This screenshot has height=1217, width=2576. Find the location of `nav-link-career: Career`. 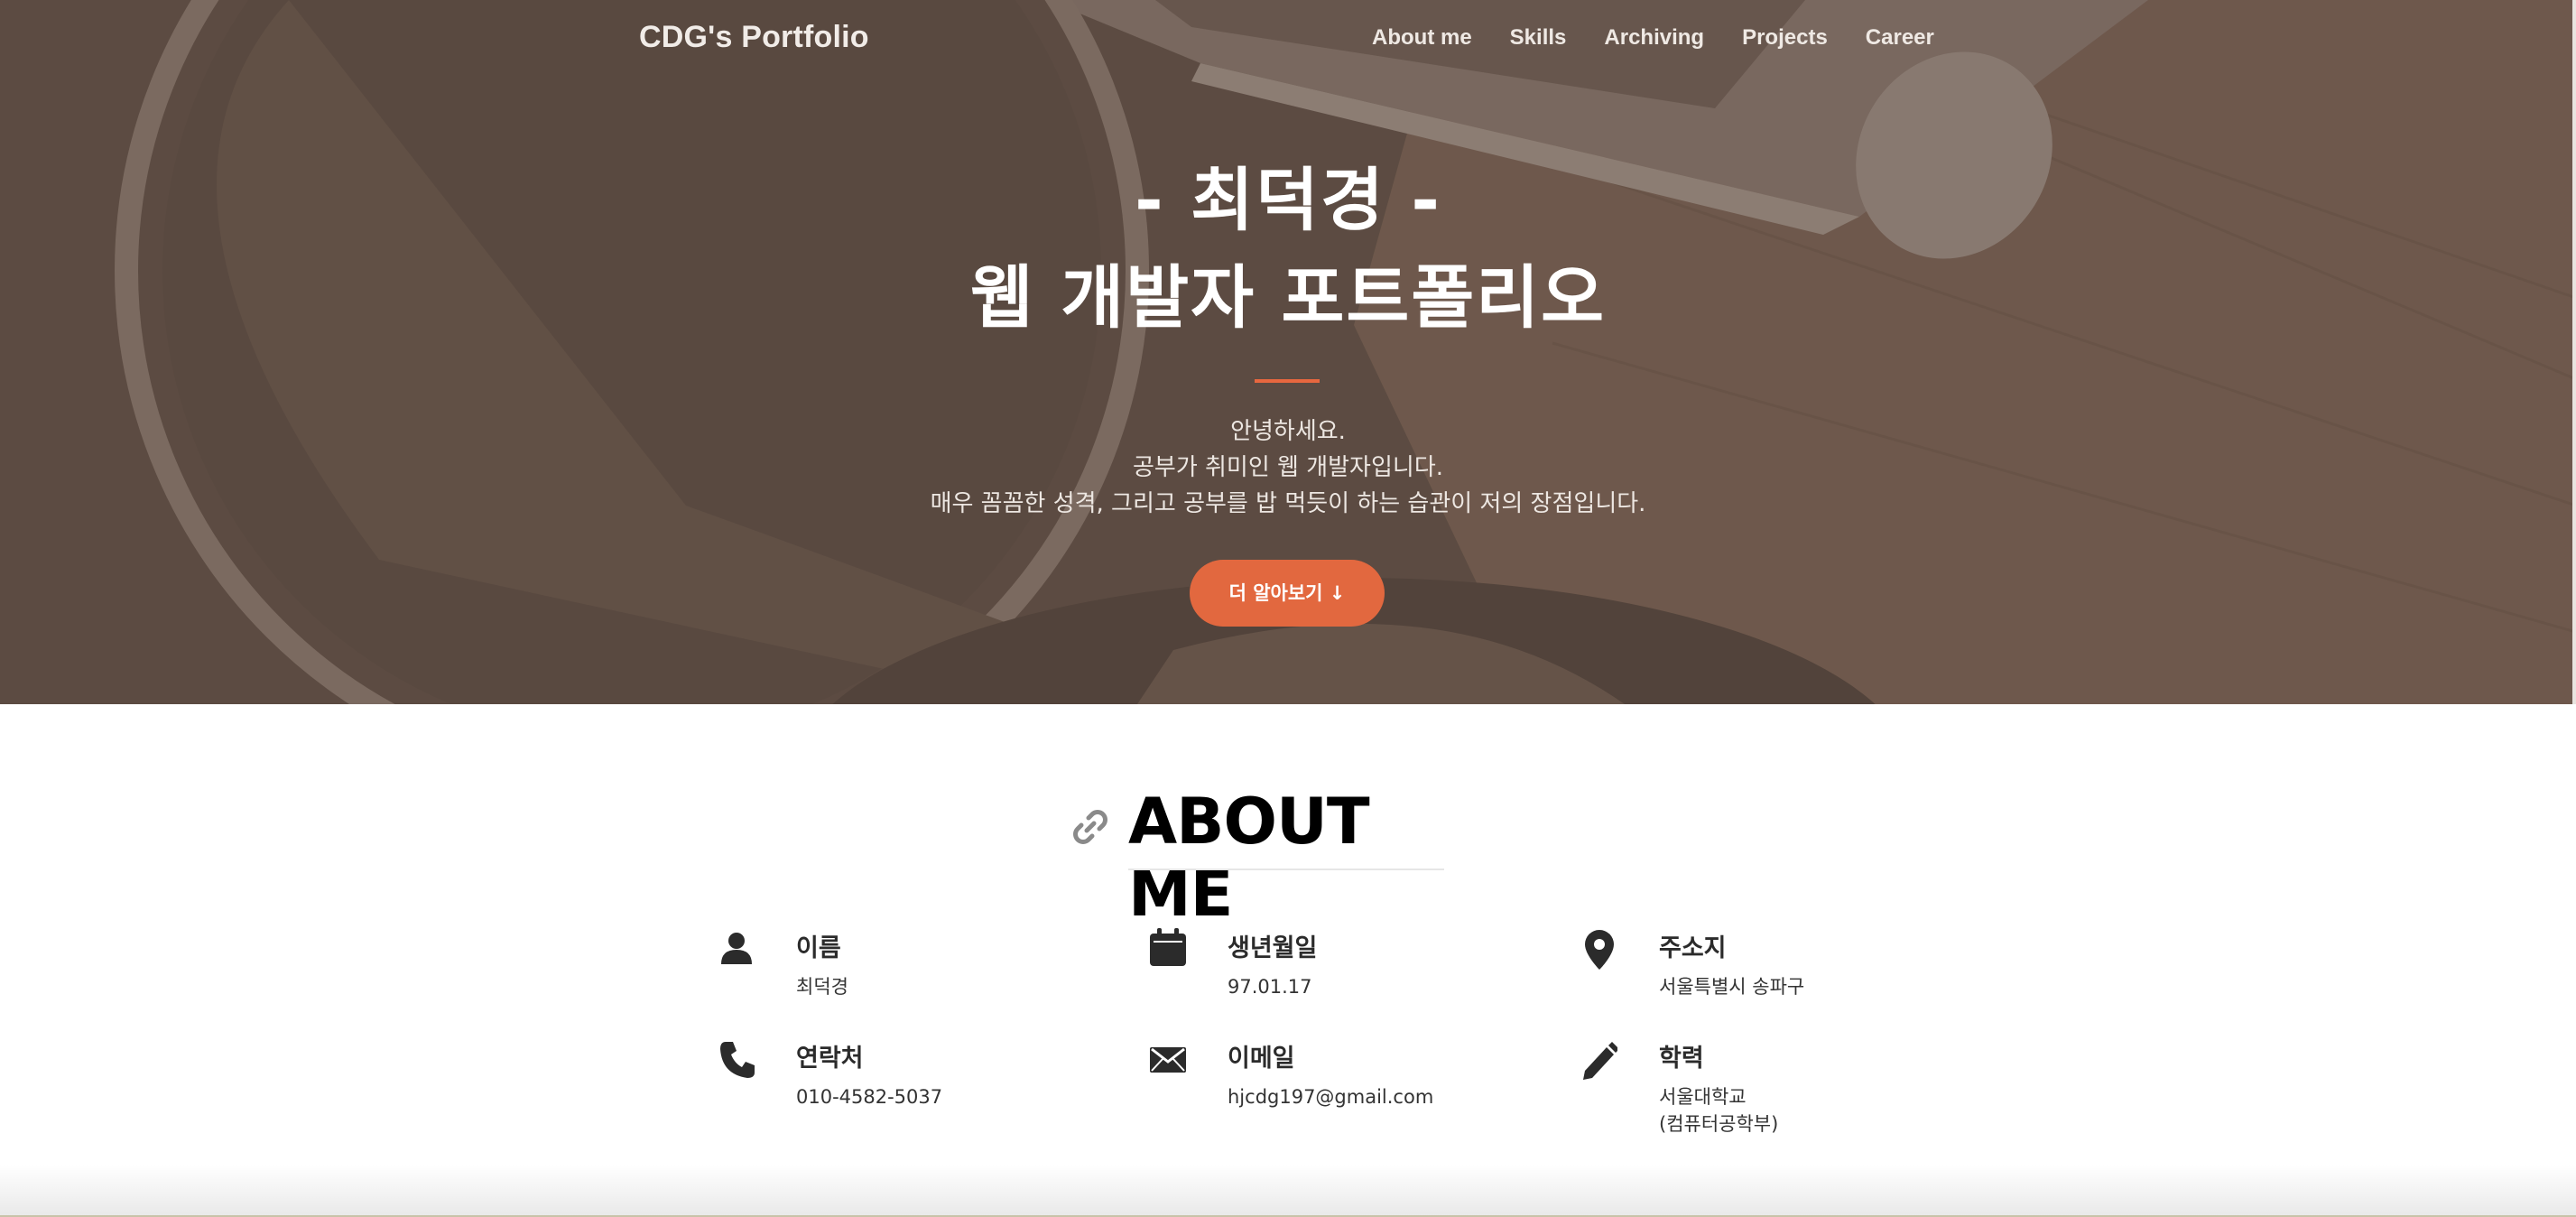

nav-link-career: Career is located at coordinates (1900, 38).